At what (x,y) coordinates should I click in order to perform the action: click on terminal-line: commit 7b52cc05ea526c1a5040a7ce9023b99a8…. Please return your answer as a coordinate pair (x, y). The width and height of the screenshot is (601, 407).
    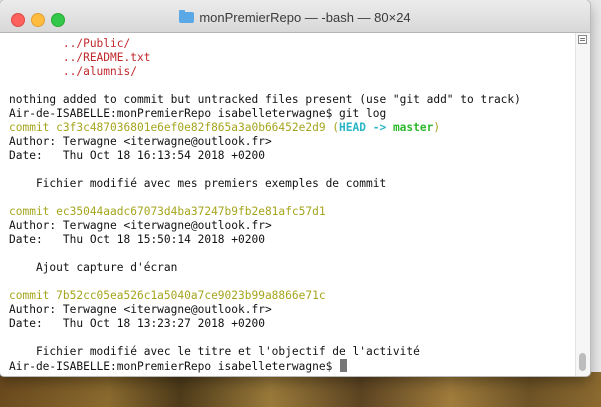
    Looking at the image, I should click on (292, 296).